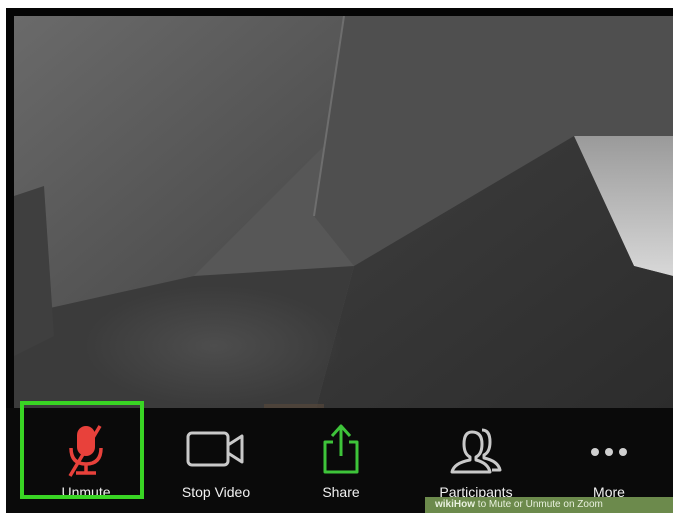 This screenshot has width=678, height=518. What do you see at coordinates (609, 453) in the screenshot?
I see `more-dots-icon` at bounding box center [609, 453].